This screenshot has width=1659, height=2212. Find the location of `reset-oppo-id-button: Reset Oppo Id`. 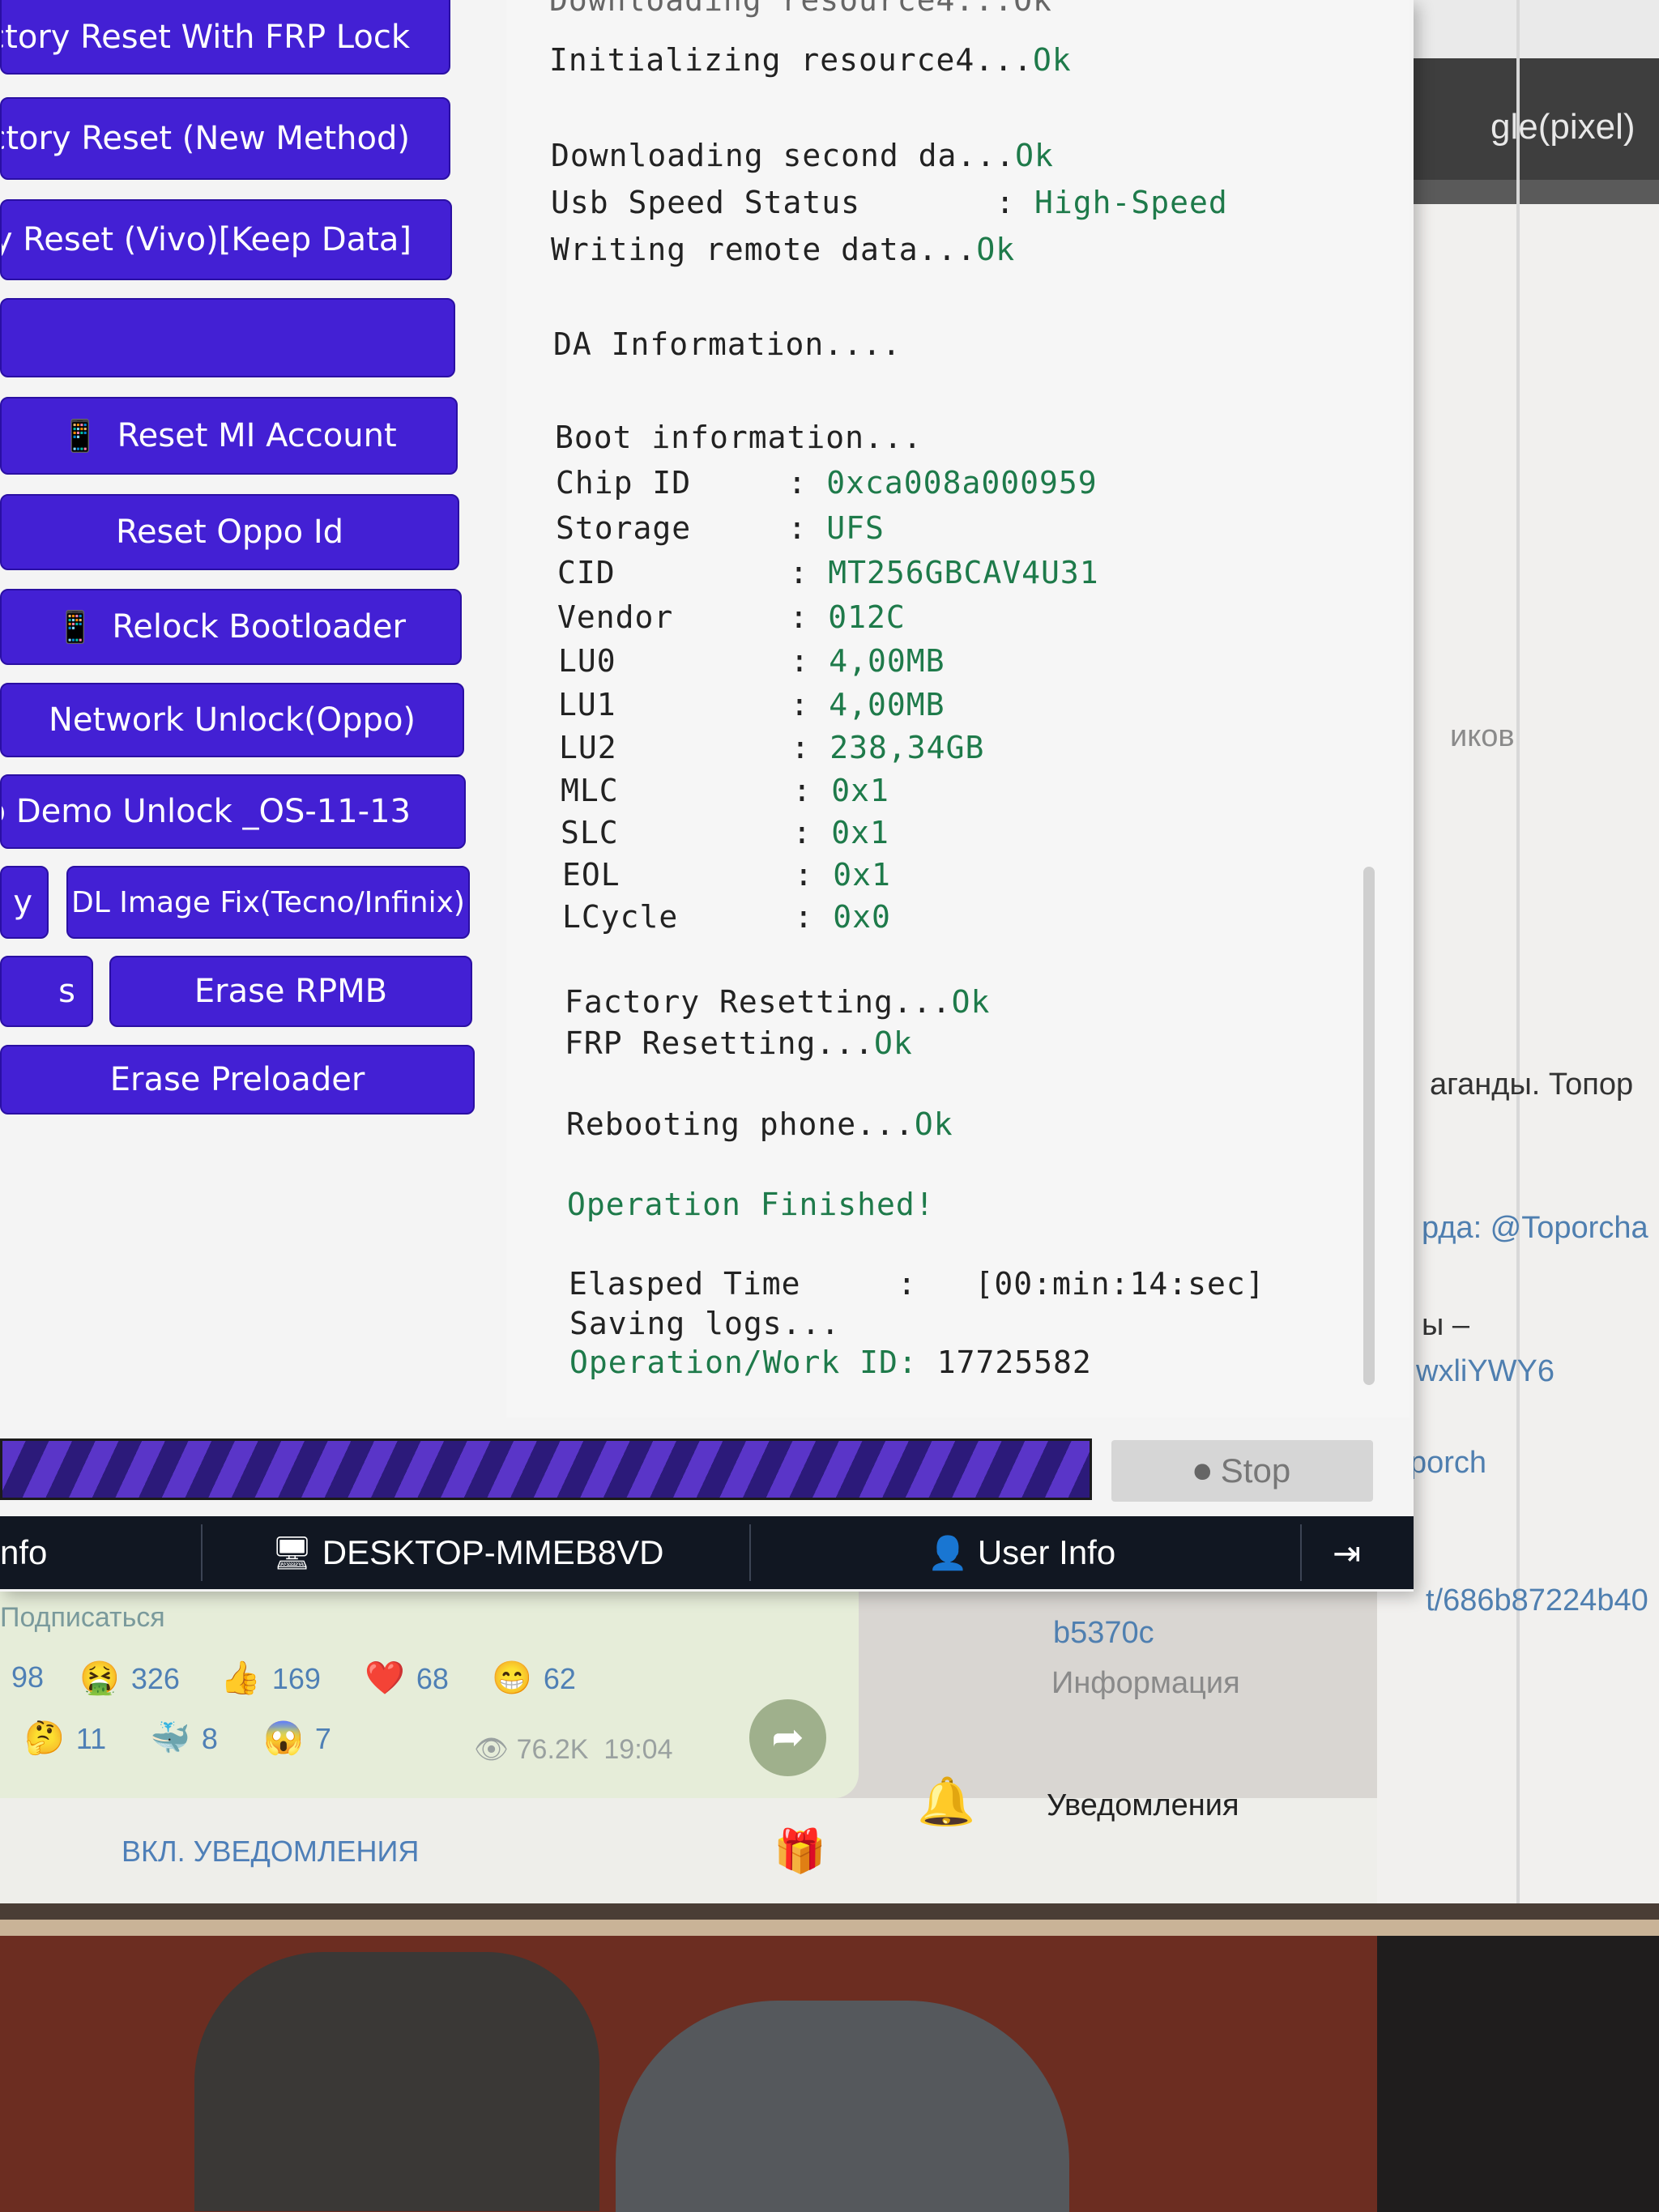

reset-oppo-id-button: Reset Oppo Id is located at coordinates (229, 532).